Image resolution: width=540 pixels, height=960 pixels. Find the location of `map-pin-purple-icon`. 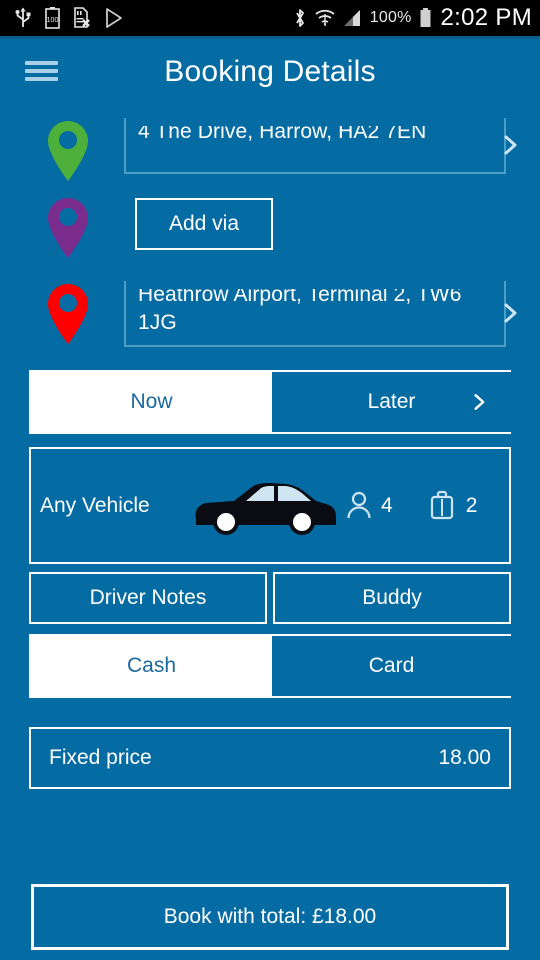

map-pin-purple-icon is located at coordinates (68, 230).